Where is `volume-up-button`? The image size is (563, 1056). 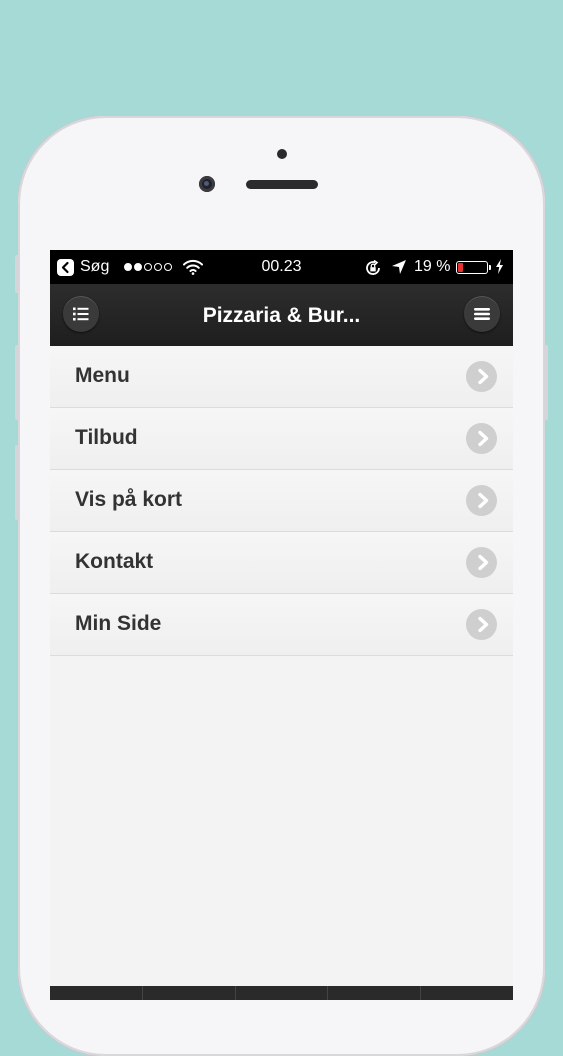 volume-up-button is located at coordinates (17, 382).